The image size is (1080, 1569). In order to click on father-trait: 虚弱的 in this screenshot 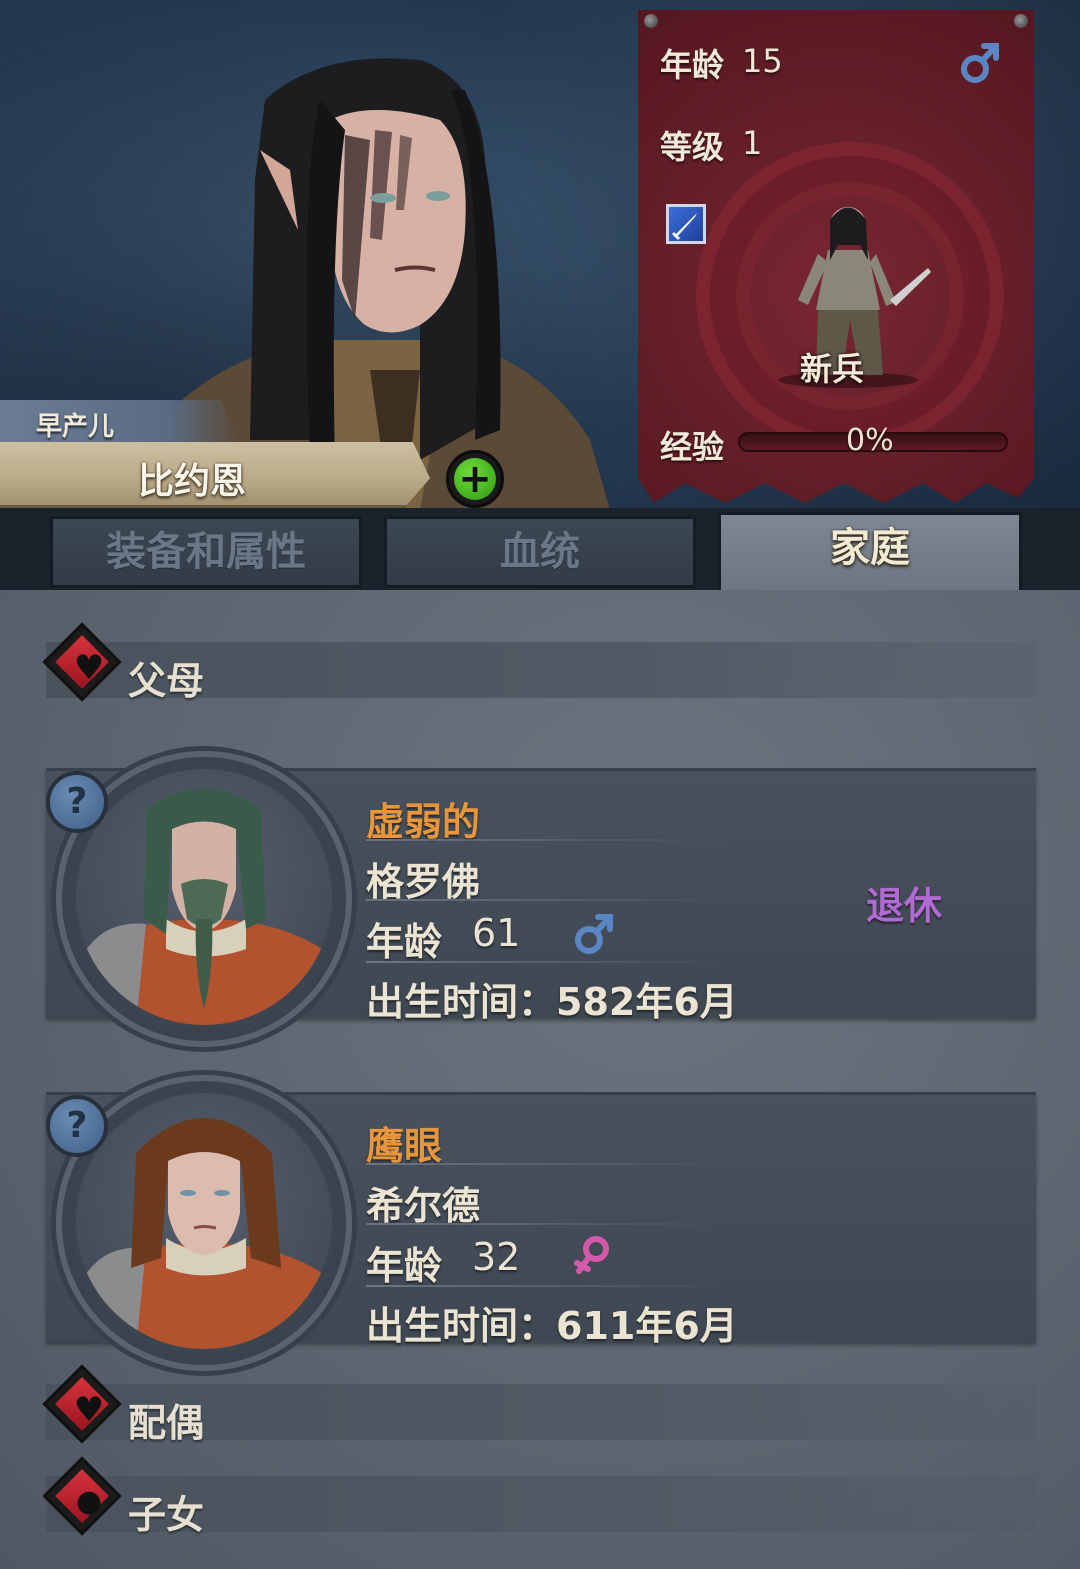, I will do `click(423, 822)`.